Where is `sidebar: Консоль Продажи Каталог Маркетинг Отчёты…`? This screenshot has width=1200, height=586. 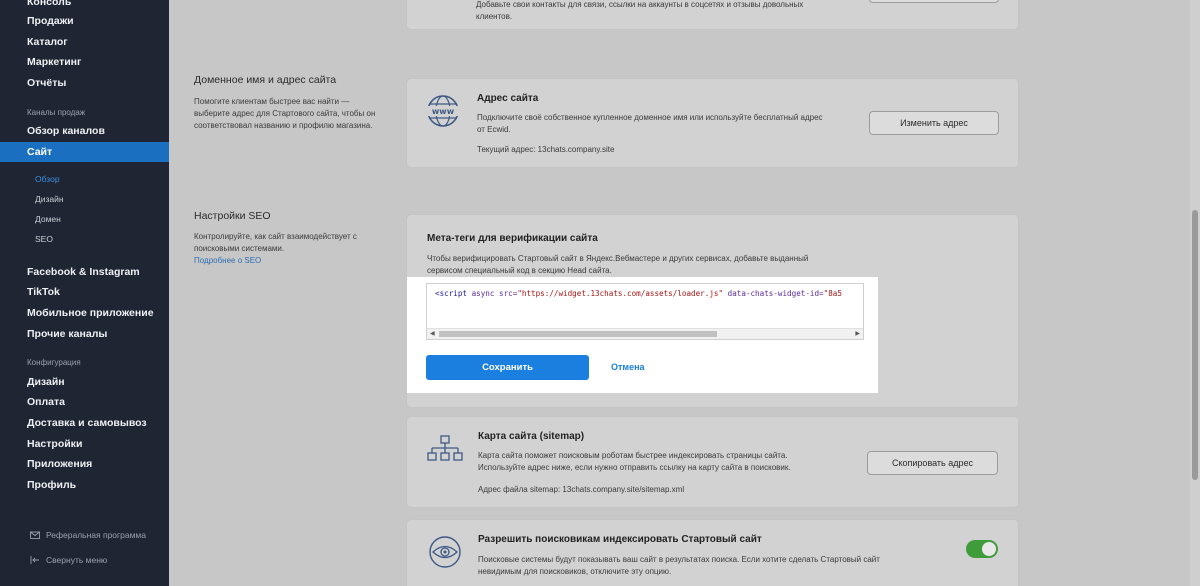
sidebar: Консоль Продажи Каталог Маркетинг Отчёты… is located at coordinates (84, 293).